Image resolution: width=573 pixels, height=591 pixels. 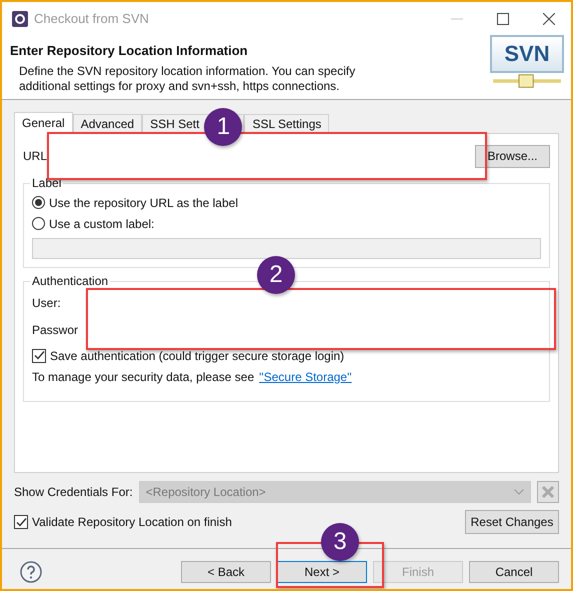 I want to click on page-title: Enter Repository Location Information, so click(x=129, y=50).